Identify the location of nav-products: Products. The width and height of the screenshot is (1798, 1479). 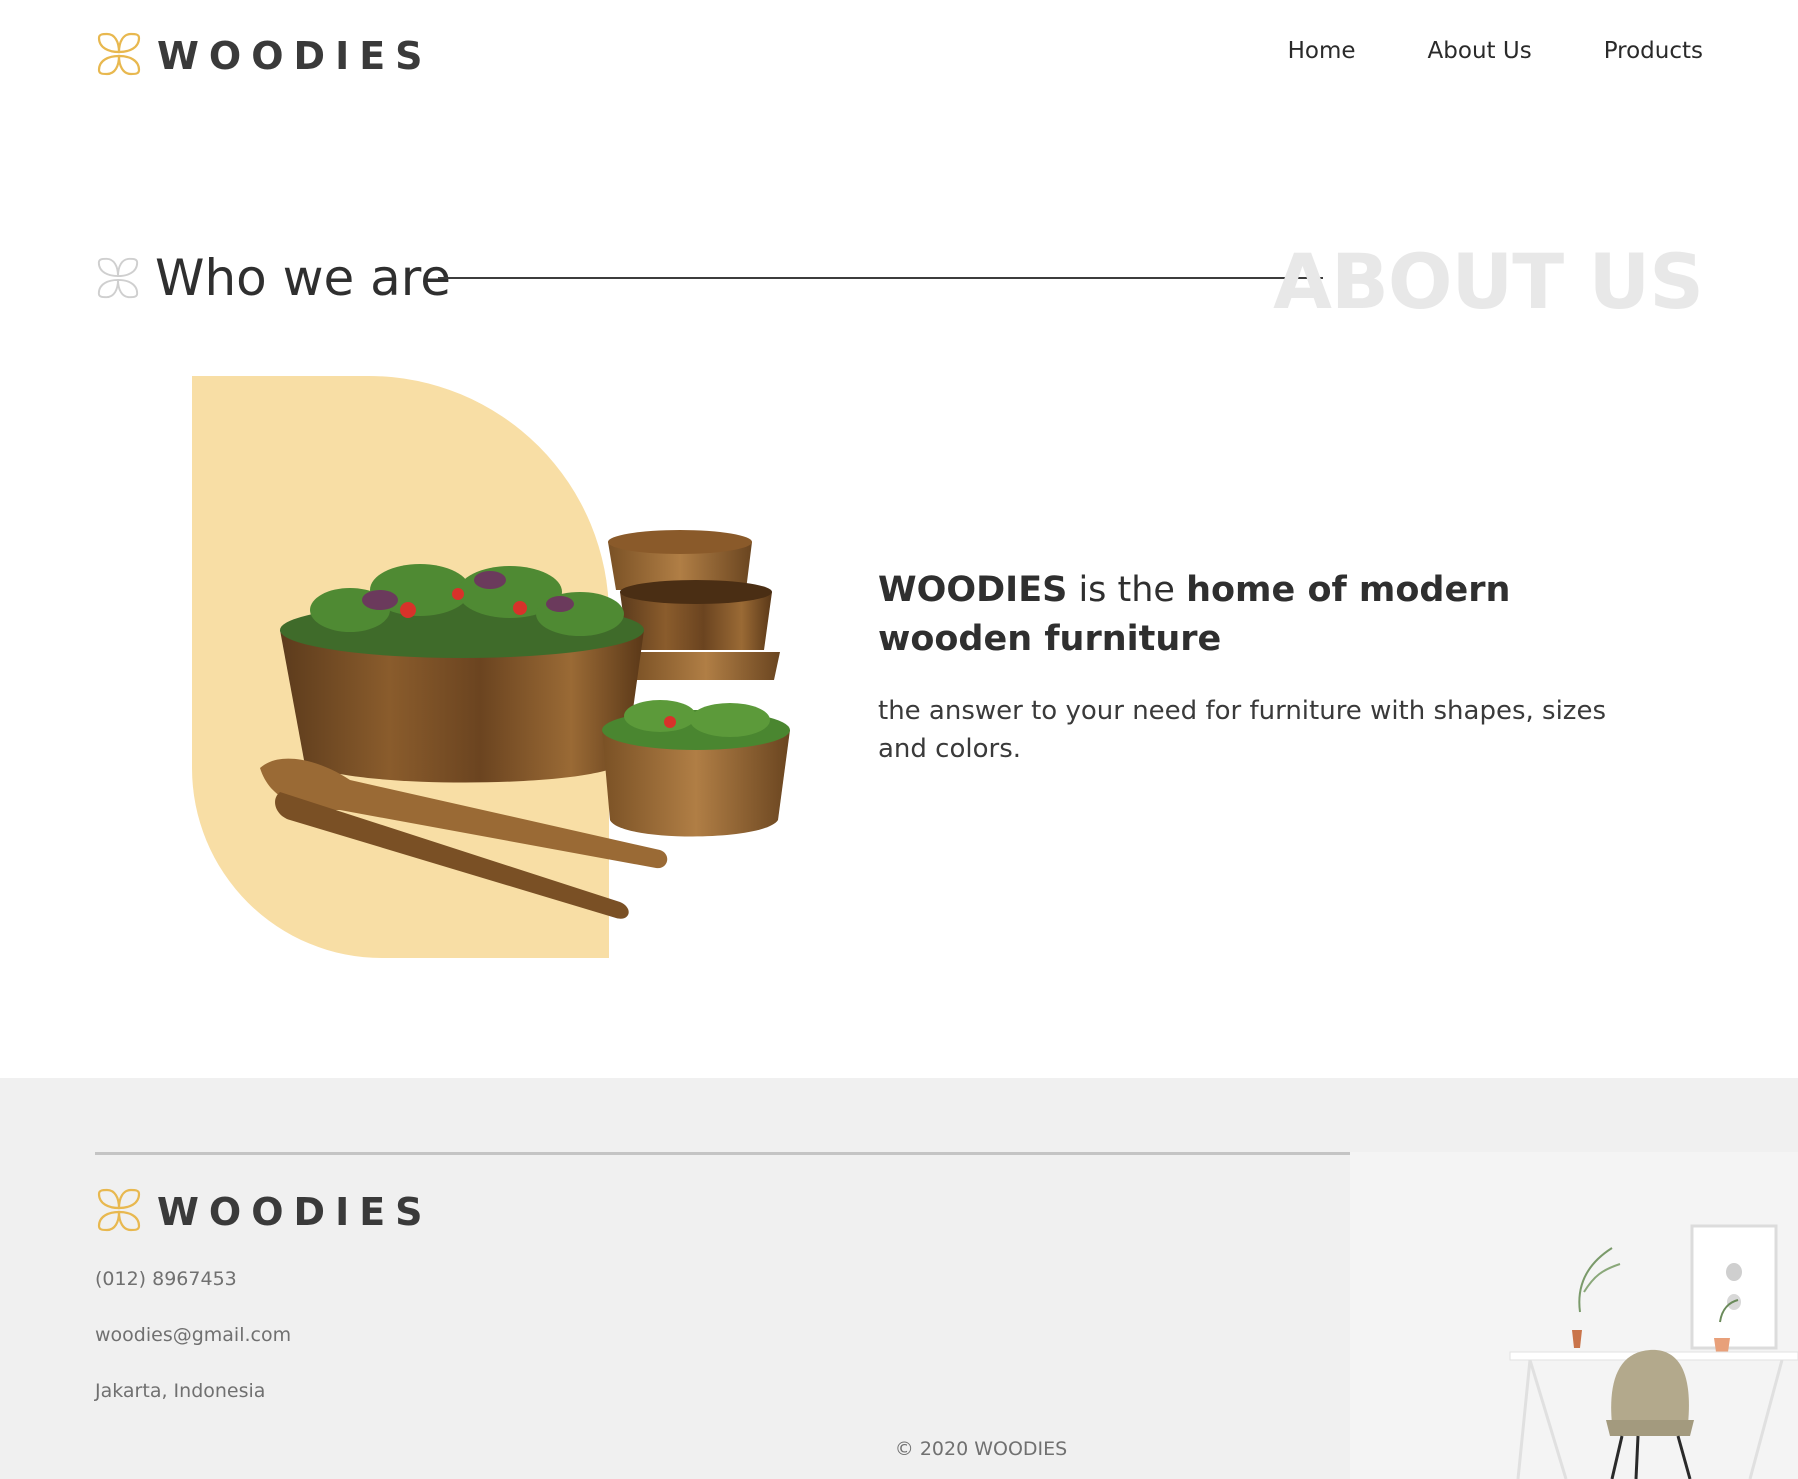
(1653, 51).